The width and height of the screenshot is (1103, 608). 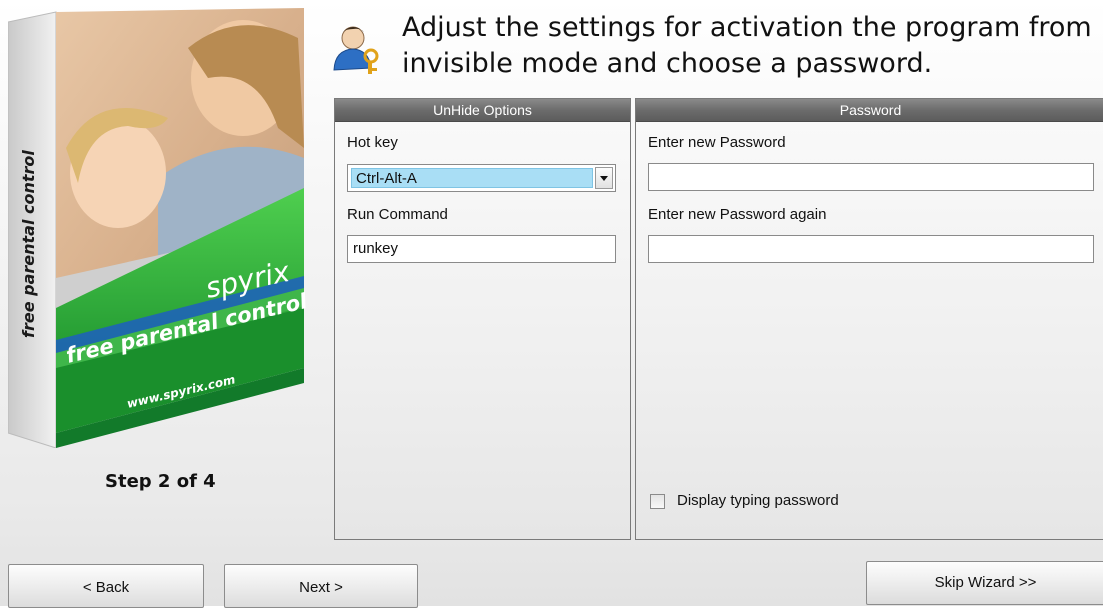 I want to click on hotkey-label: Hot key, so click(x=372, y=142).